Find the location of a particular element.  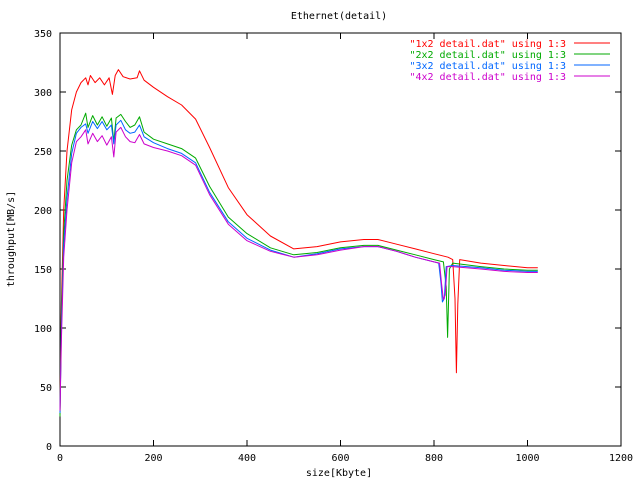

x-tick-label: 800 is located at coordinates (434, 458).